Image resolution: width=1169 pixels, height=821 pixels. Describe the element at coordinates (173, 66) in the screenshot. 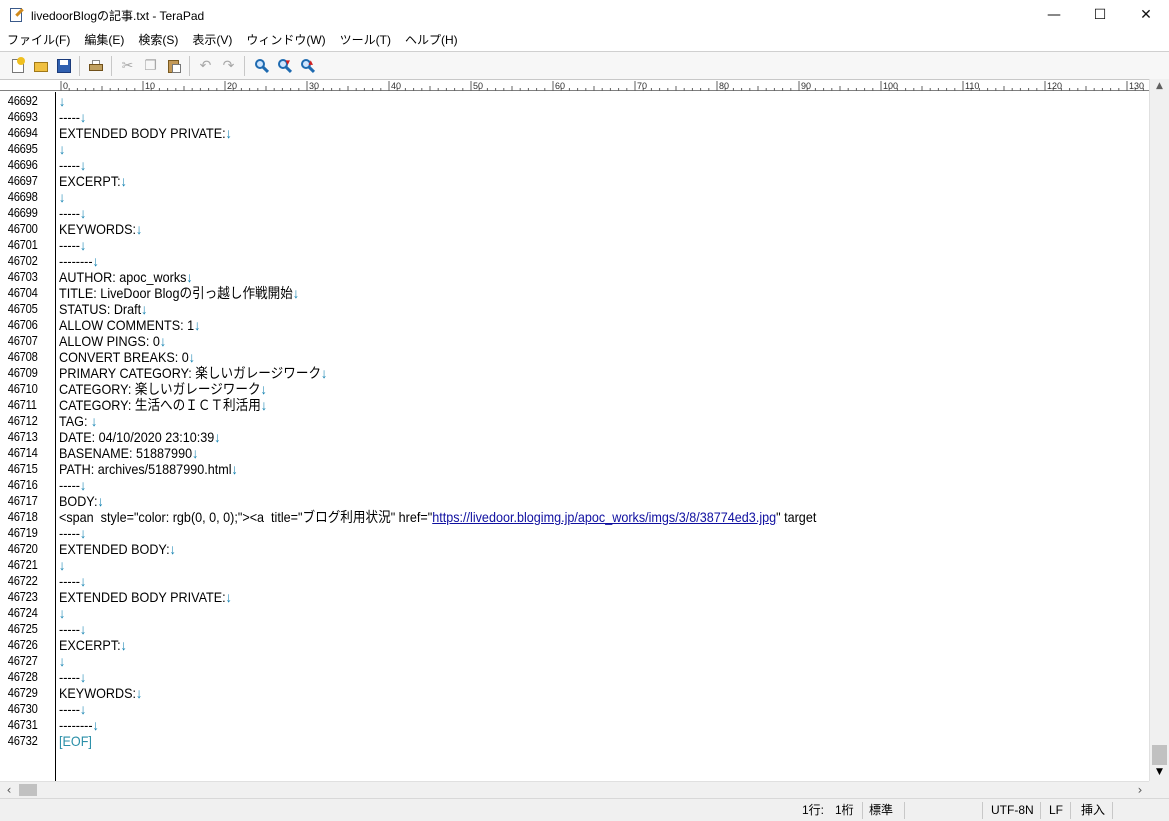

I see `paste-button` at that location.